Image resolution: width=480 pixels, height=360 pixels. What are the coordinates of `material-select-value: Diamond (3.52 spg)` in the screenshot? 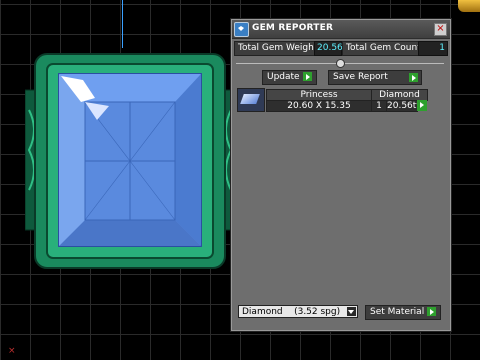 It's located at (291, 312).